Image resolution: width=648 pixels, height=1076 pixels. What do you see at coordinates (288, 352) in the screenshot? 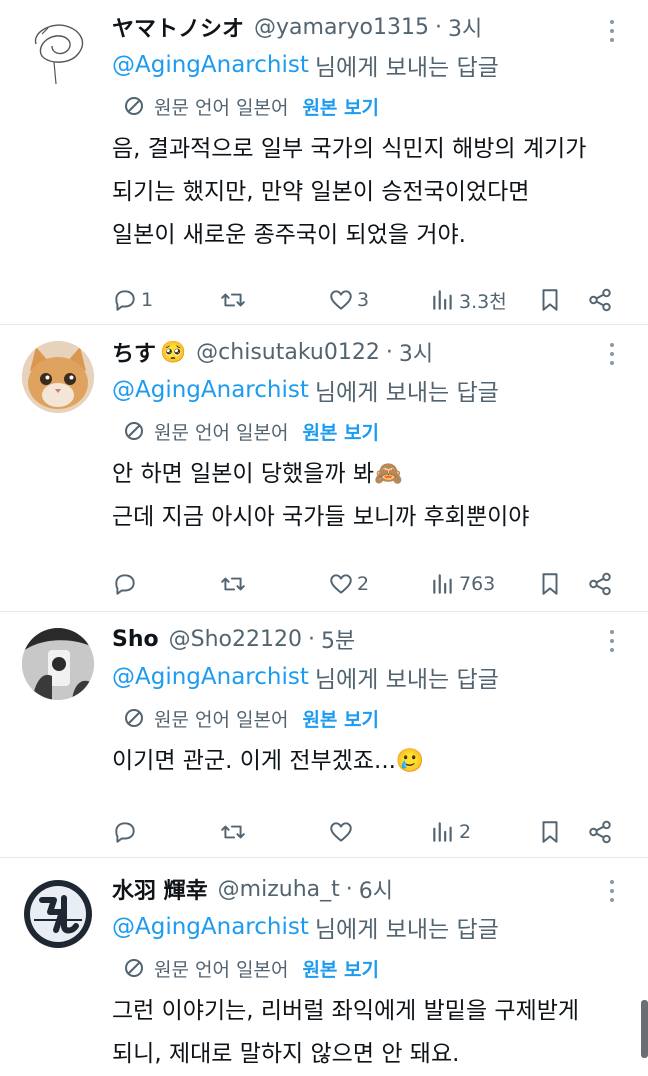
I see `user-handle: @chisutaku0122` at bounding box center [288, 352].